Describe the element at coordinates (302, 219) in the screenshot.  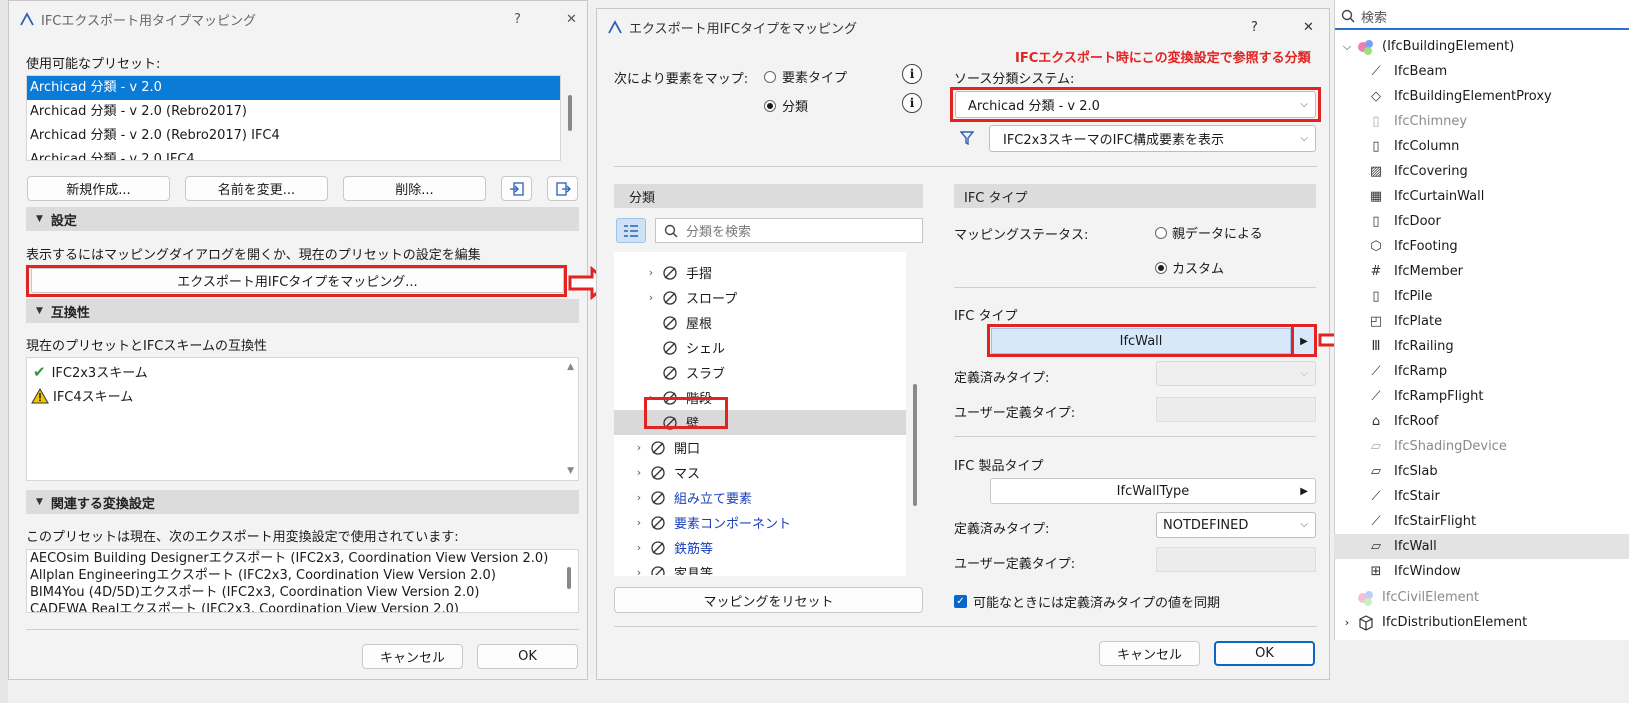
I see `settings-section-header: ▼ 設定` at that location.